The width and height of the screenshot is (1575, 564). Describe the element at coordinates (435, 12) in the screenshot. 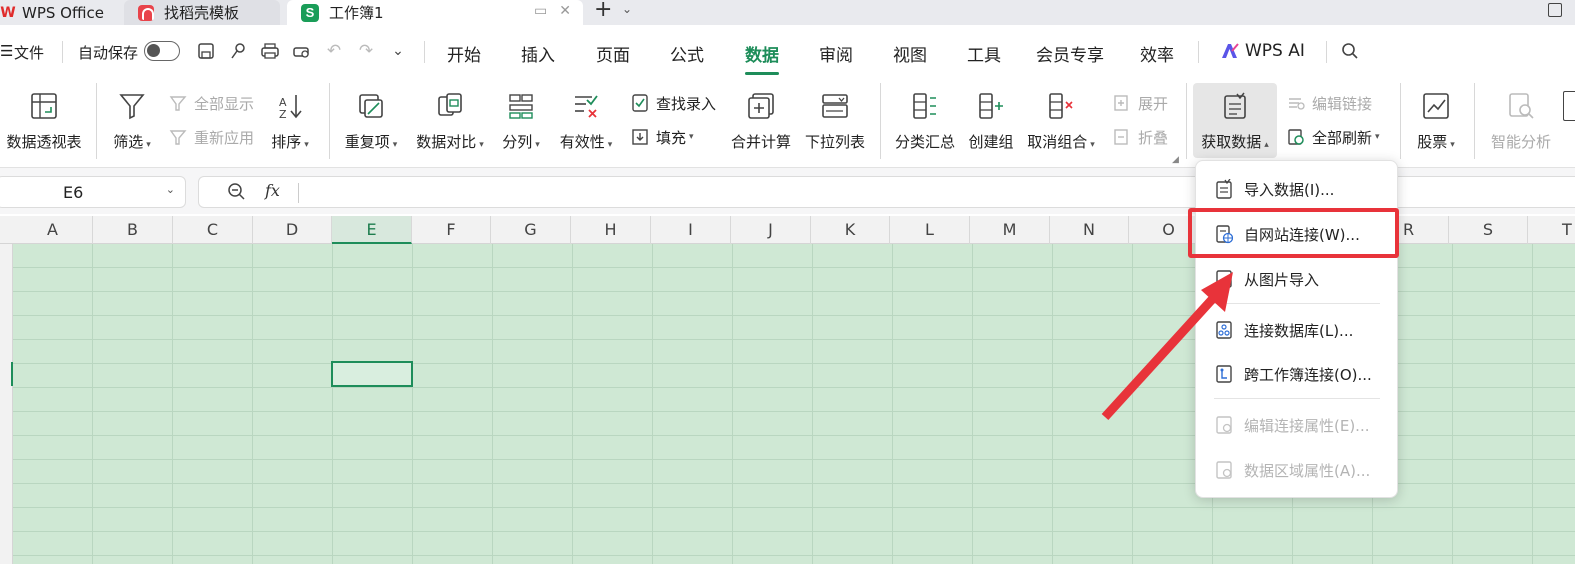

I see `tab-workbook: S 工作簿1 ▭ ✕` at that location.